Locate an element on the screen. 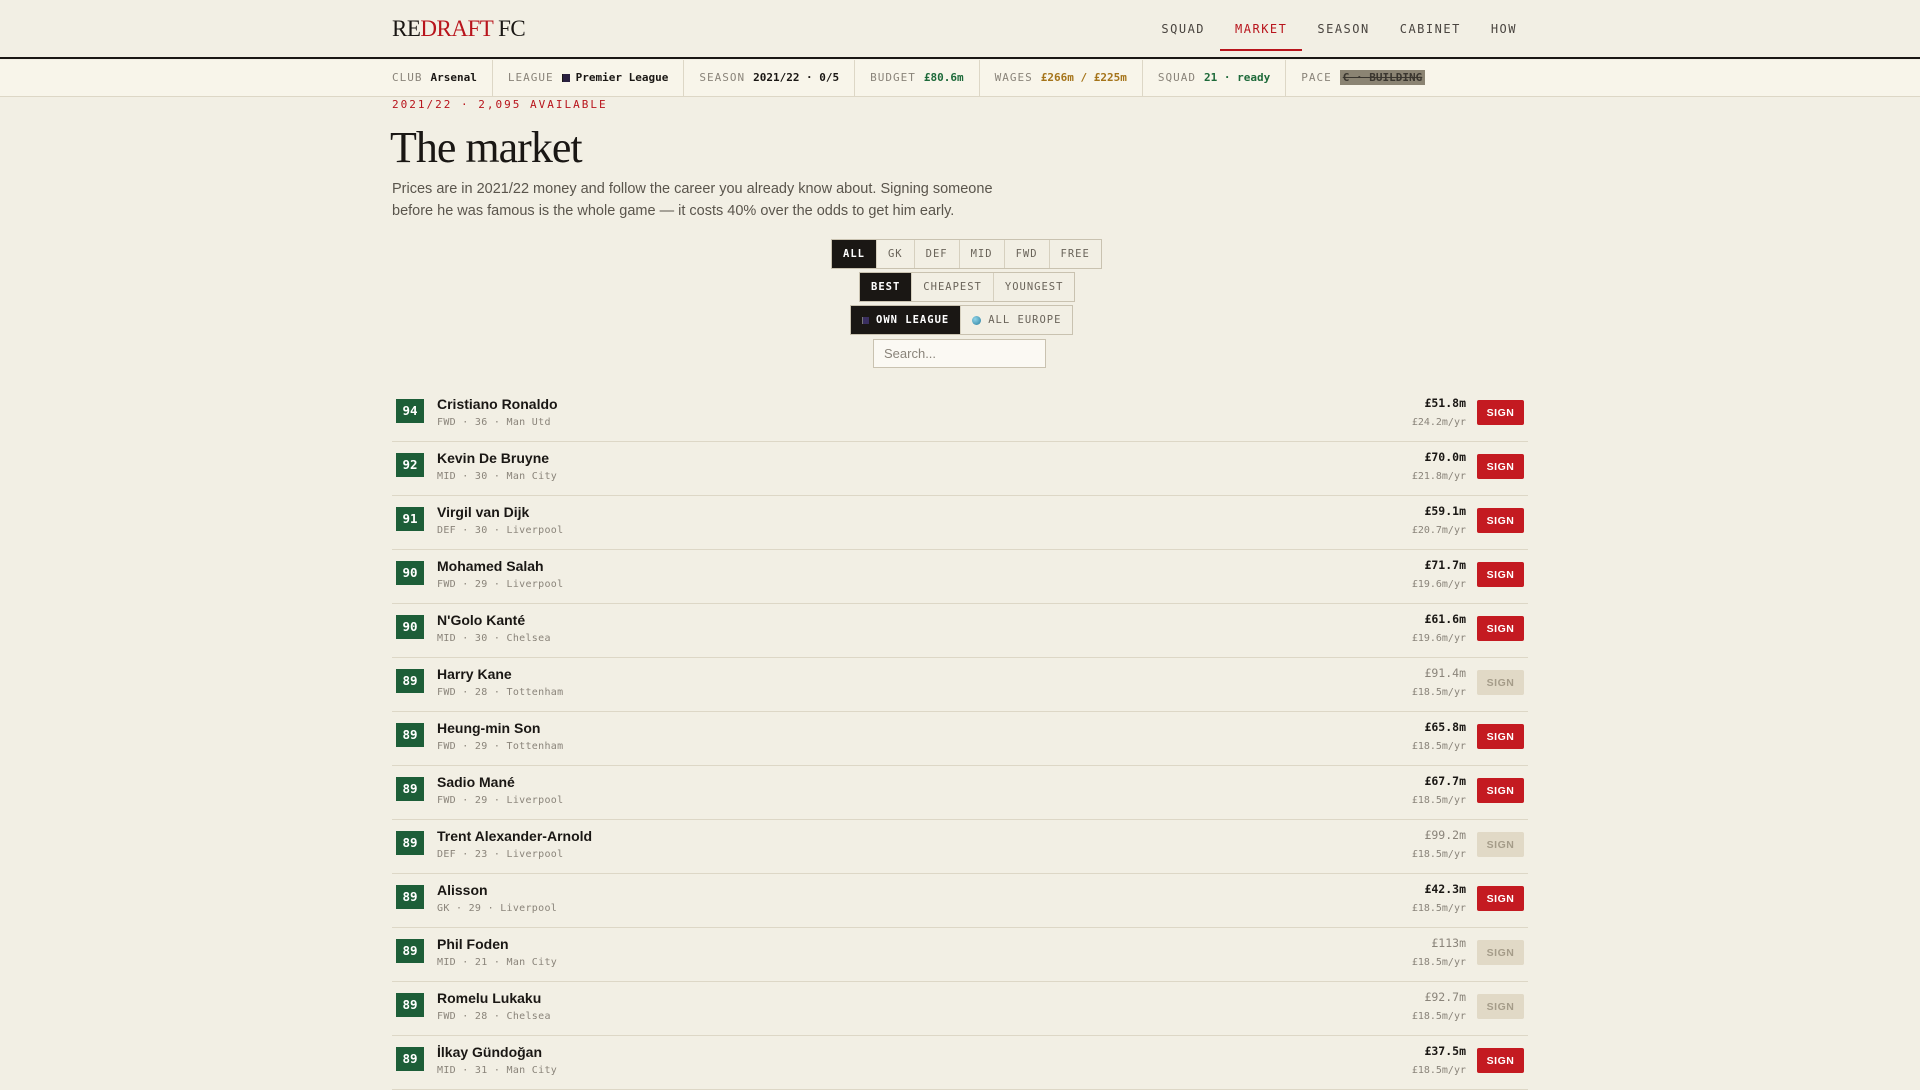 Image resolution: width=1920 pixels, height=1090 pixels. brand-logo: REDRAFT FC is located at coordinates (459, 29).